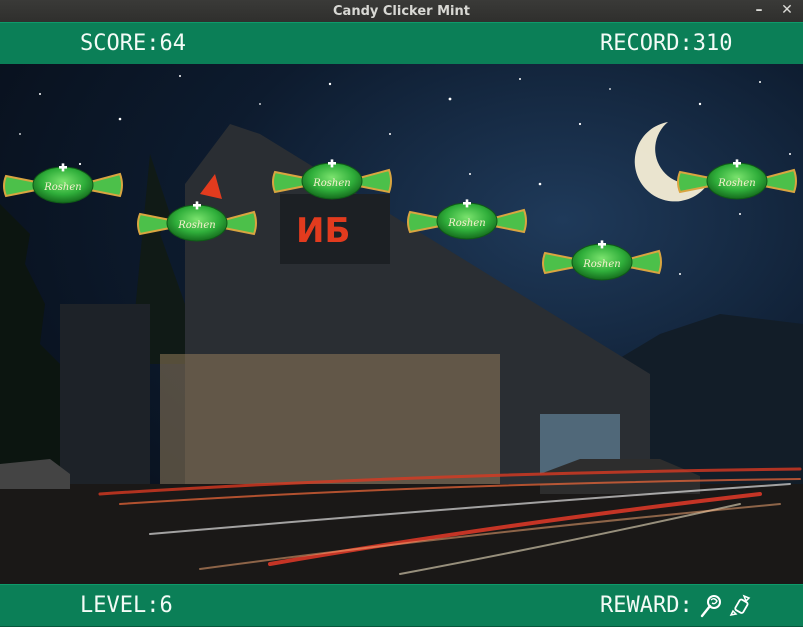 This screenshot has width=803, height=627. Describe the element at coordinates (105, 394) in the screenshot. I see `side-building` at that location.